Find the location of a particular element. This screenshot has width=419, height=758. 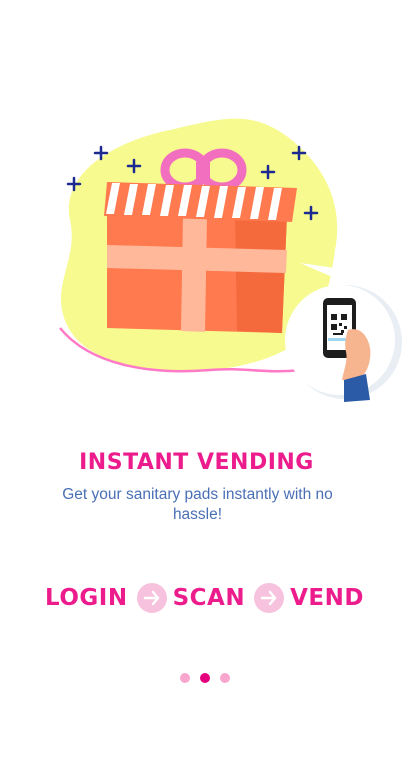

page-title: INSTANT VENDING is located at coordinates (196, 462).